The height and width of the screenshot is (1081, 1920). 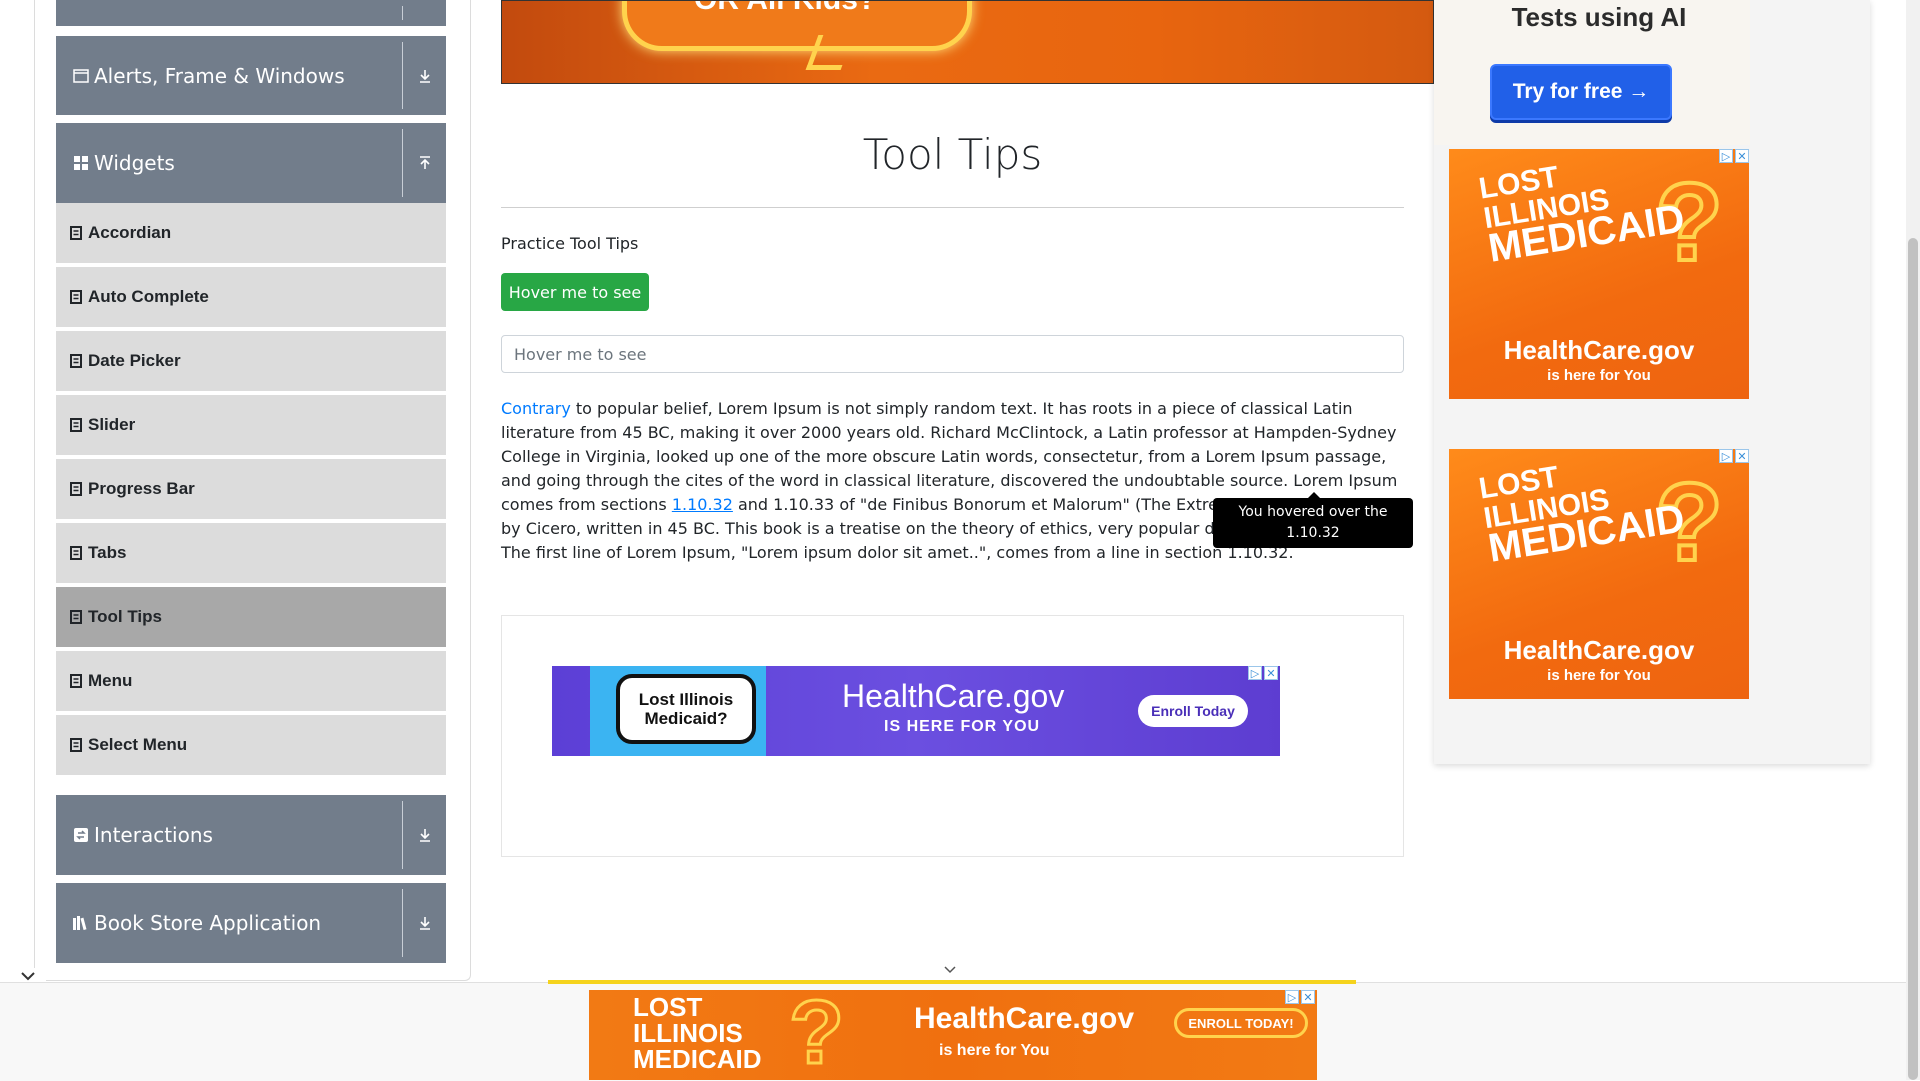 What do you see at coordinates (686, 709) in the screenshot?
I see `ad-bubble-text: Lost Illinois Medicaid?` at bounding box center [686, 709].